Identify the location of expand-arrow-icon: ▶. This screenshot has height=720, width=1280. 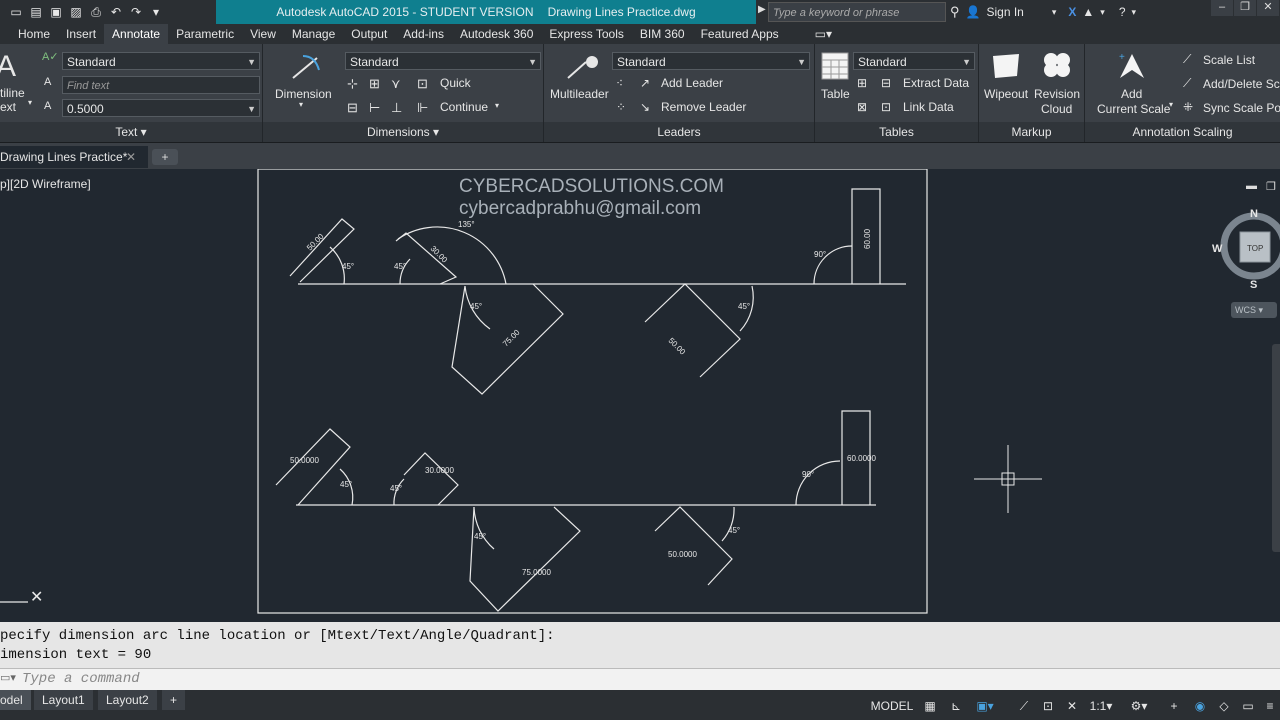
(762, 9).